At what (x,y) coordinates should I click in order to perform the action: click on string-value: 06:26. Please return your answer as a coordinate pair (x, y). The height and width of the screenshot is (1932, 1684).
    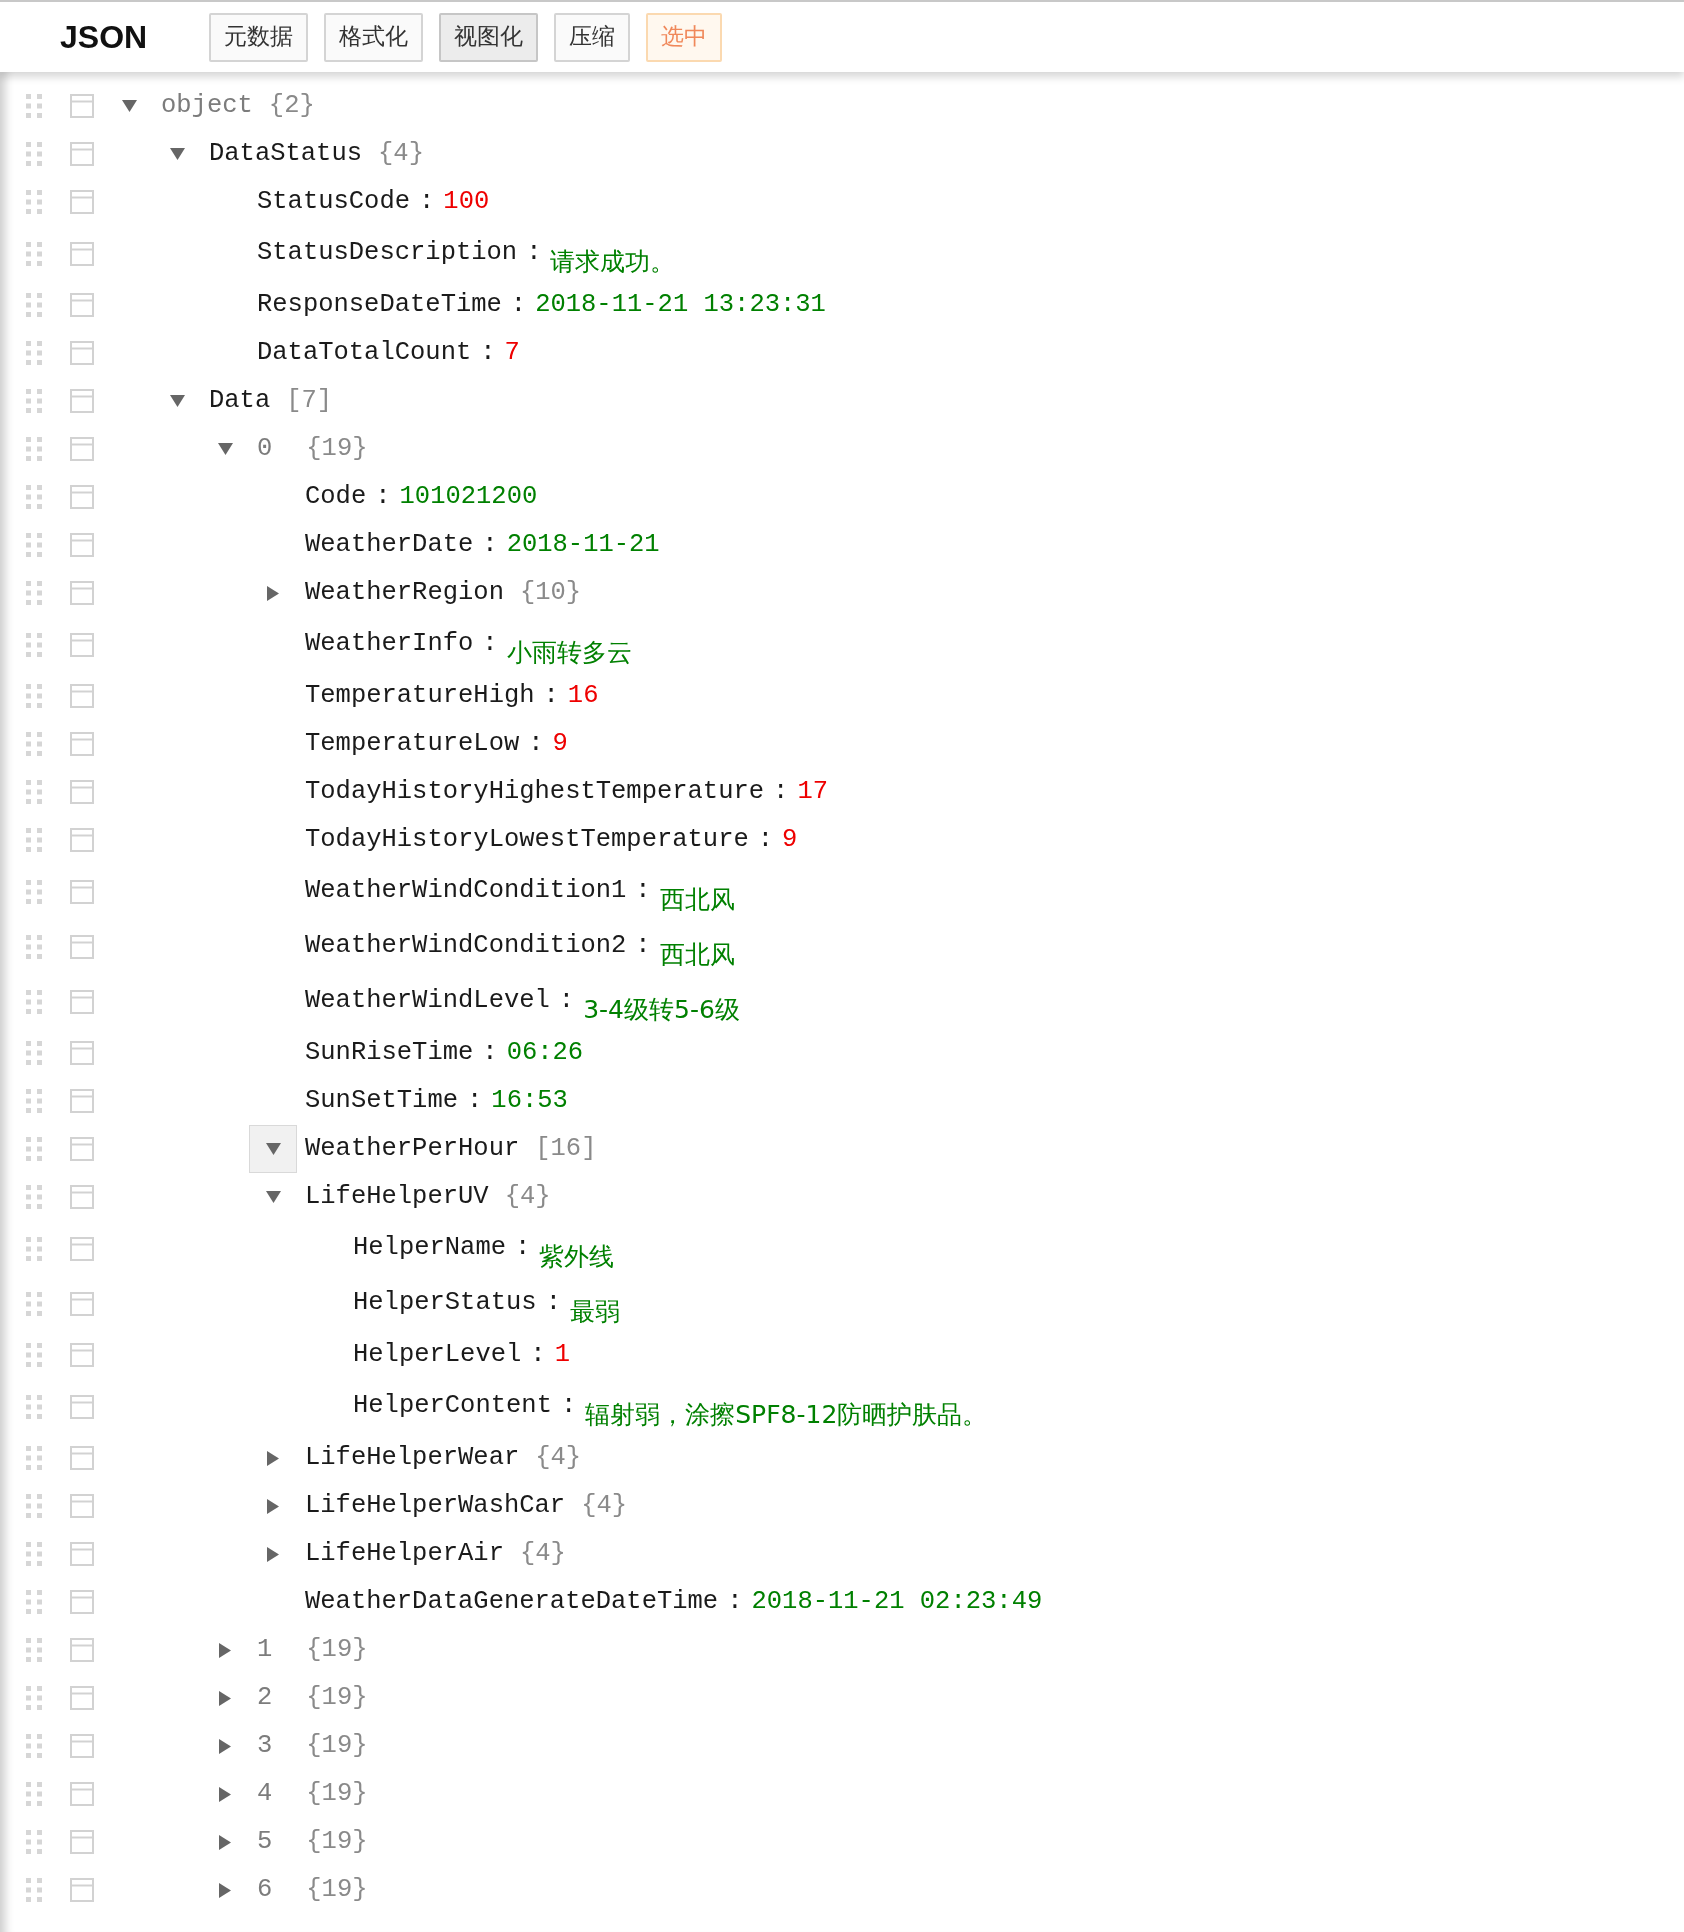
    Looking at the image, I should click on (545, 1052).